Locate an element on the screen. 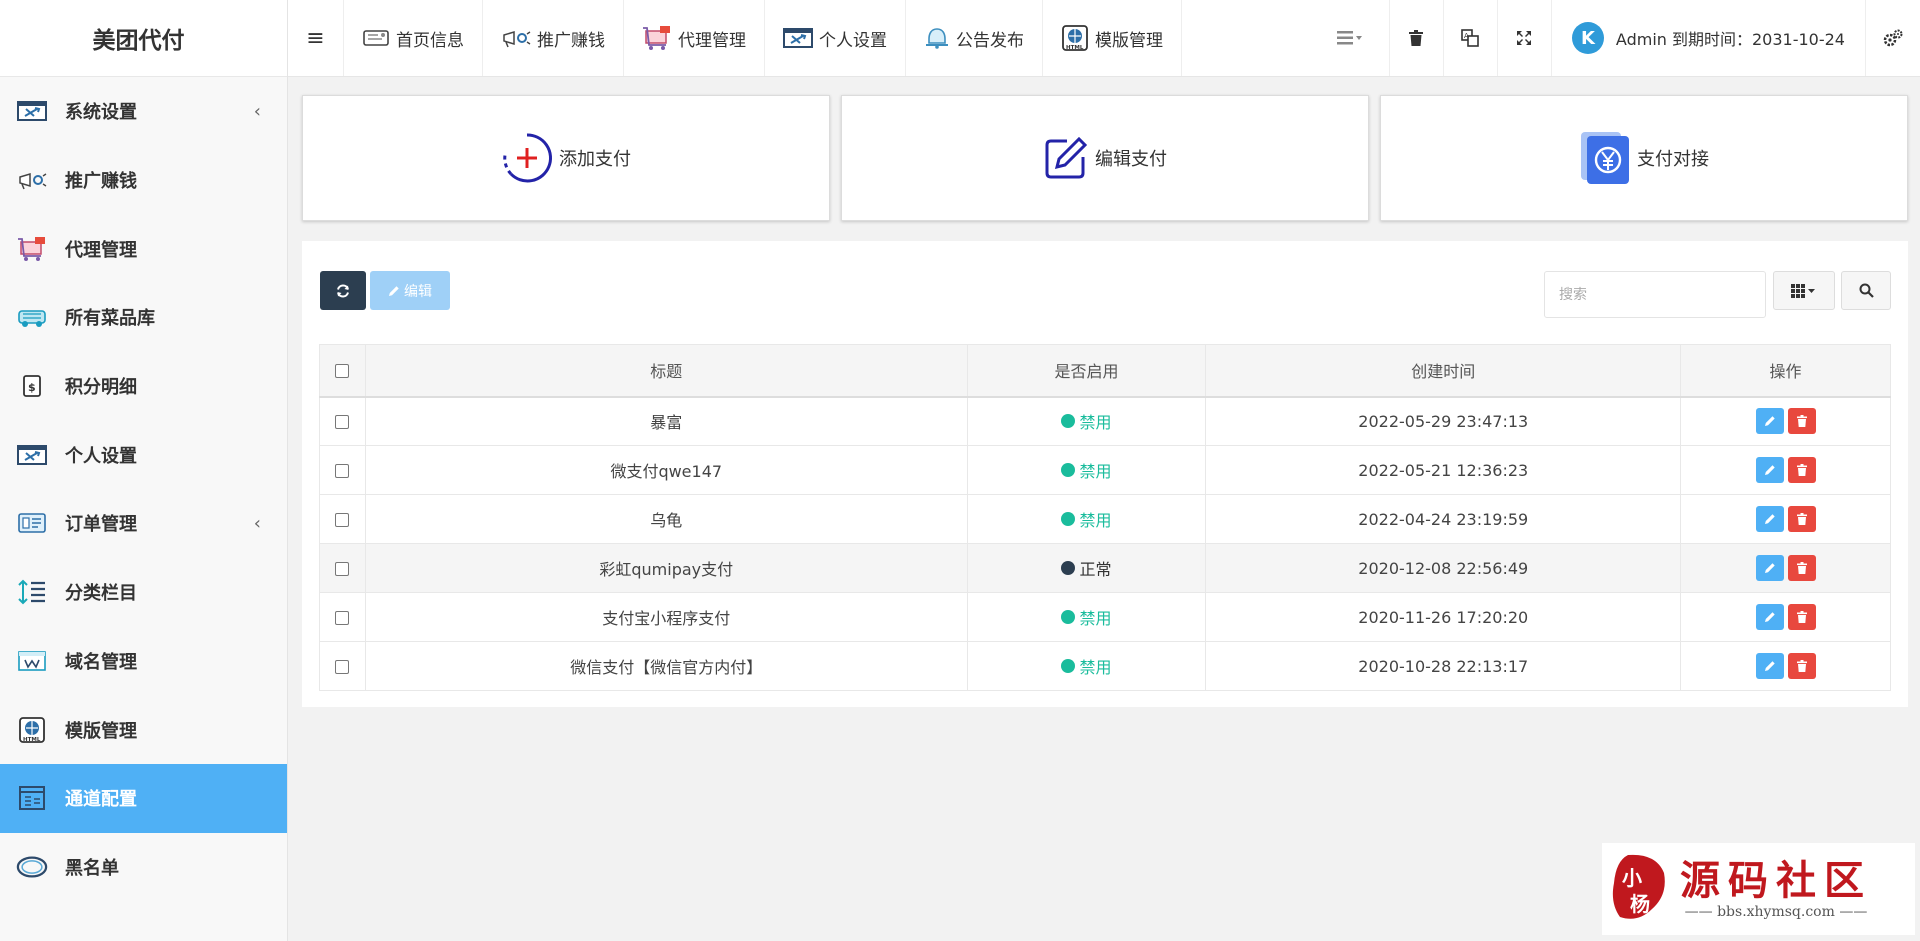  quick-card-label: 添加支付 is located at coordinates (595, 159).